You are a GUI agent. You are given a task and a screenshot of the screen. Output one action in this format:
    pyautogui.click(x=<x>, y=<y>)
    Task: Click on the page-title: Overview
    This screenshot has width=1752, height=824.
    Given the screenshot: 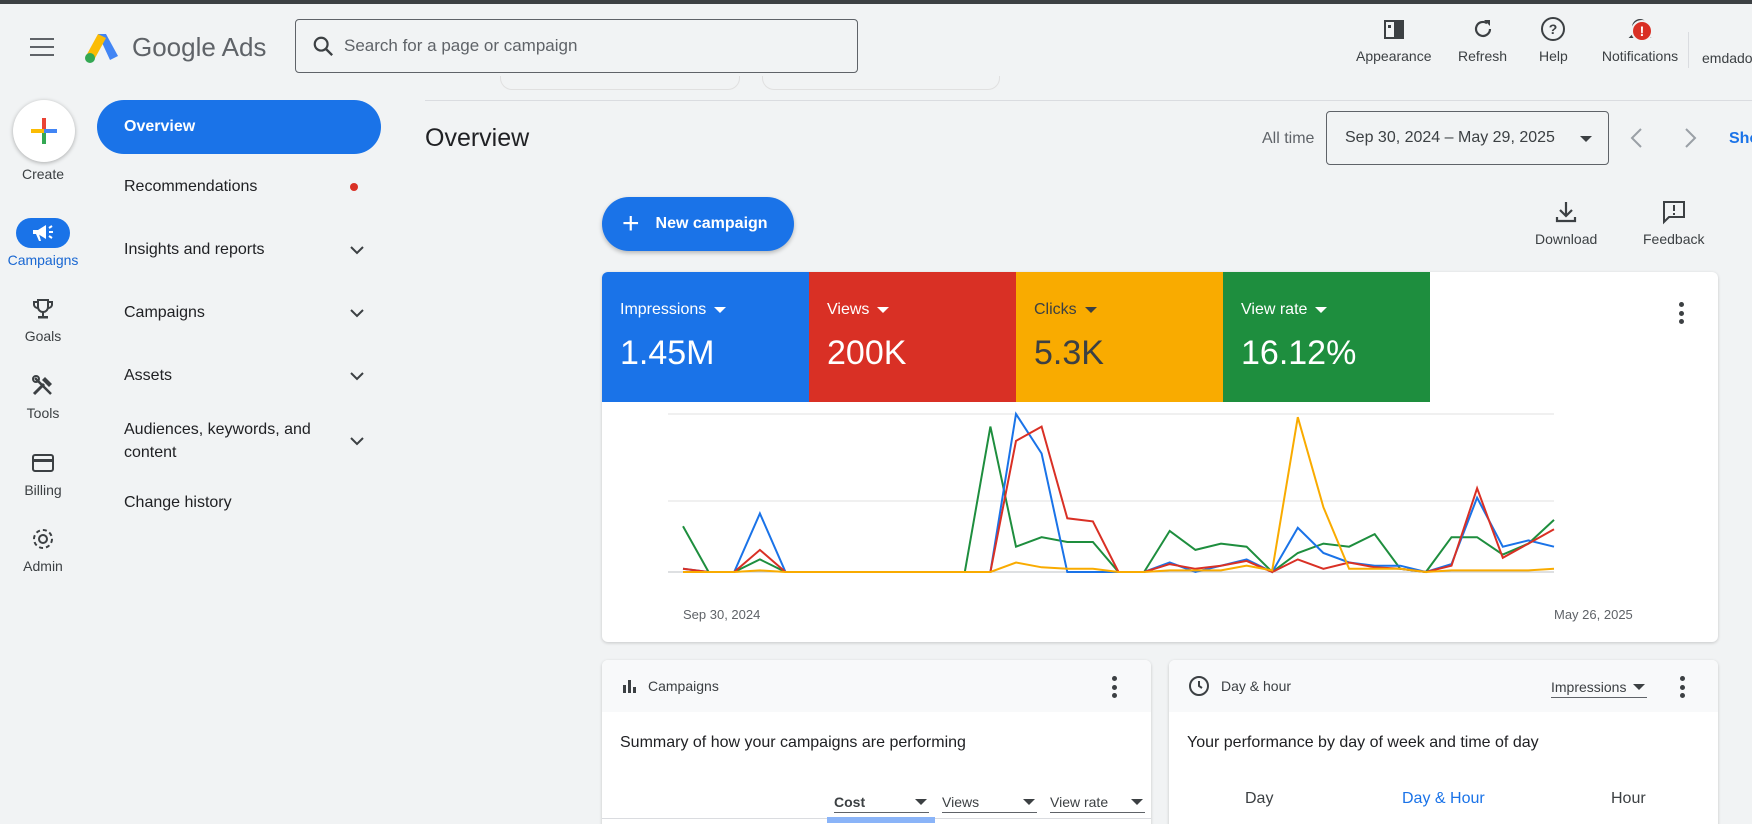 What is the action you would take?
    pyautogui.click(x=477, y=138)
    